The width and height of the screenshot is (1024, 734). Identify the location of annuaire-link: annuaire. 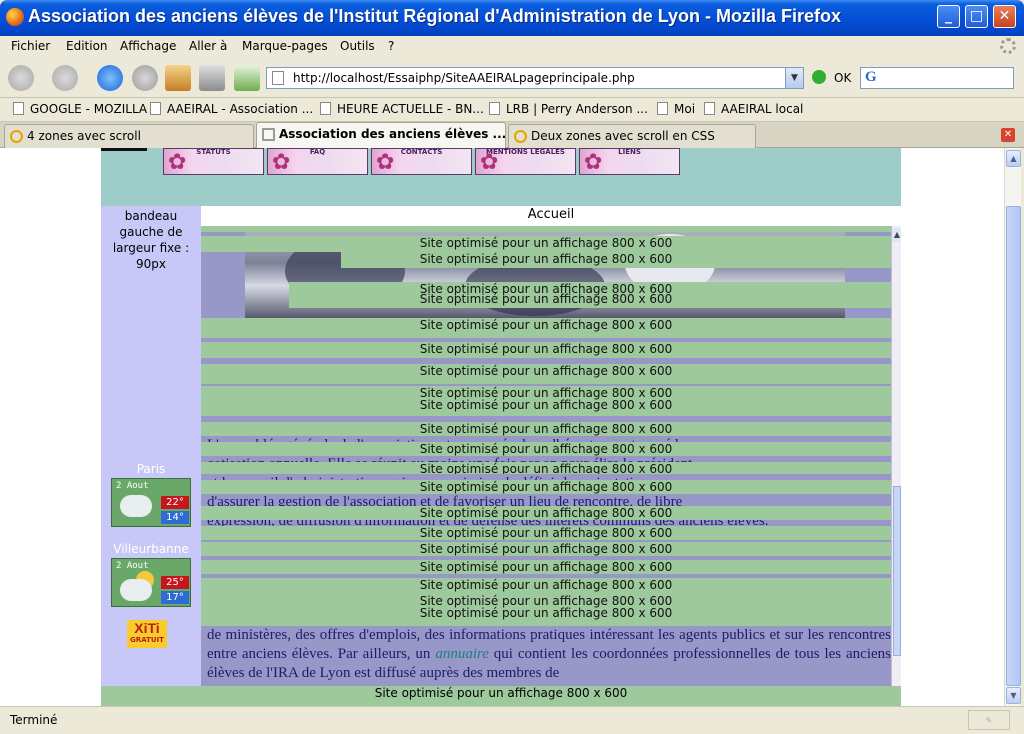
(462, 654).